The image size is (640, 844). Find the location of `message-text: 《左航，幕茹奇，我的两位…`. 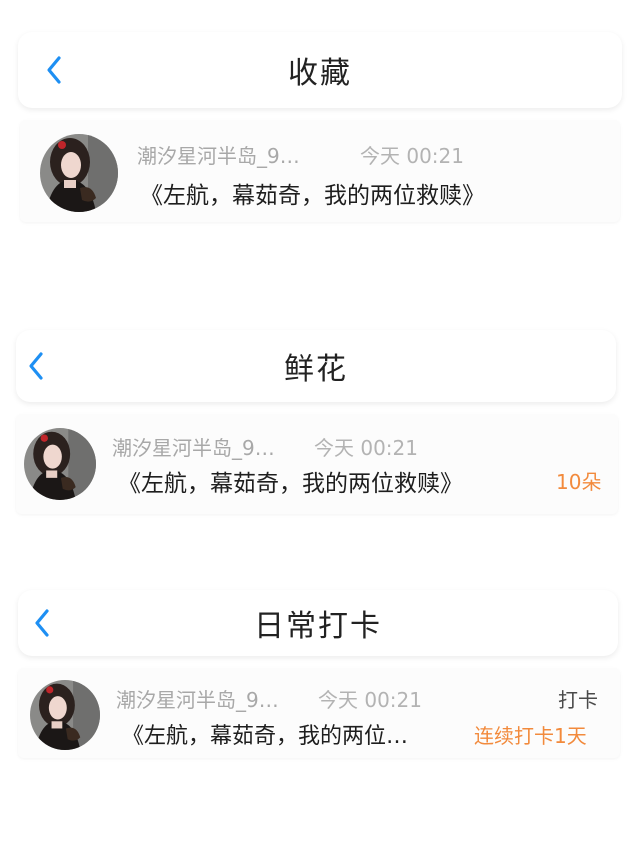

message-text: 《左航，幕茹奇，我的两位… is located at coordinates (265, 736).